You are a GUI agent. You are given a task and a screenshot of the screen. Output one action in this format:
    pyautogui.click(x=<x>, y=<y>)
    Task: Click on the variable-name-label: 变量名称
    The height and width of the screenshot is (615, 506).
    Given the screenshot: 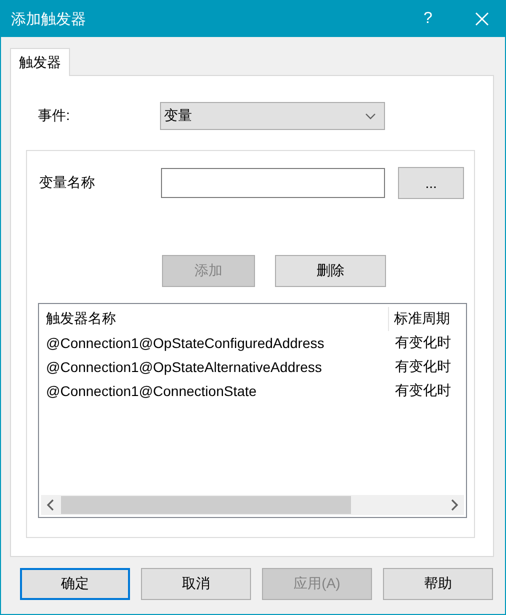 What is the action you would take?
    pyautogui.click(x=67, y=183)
    